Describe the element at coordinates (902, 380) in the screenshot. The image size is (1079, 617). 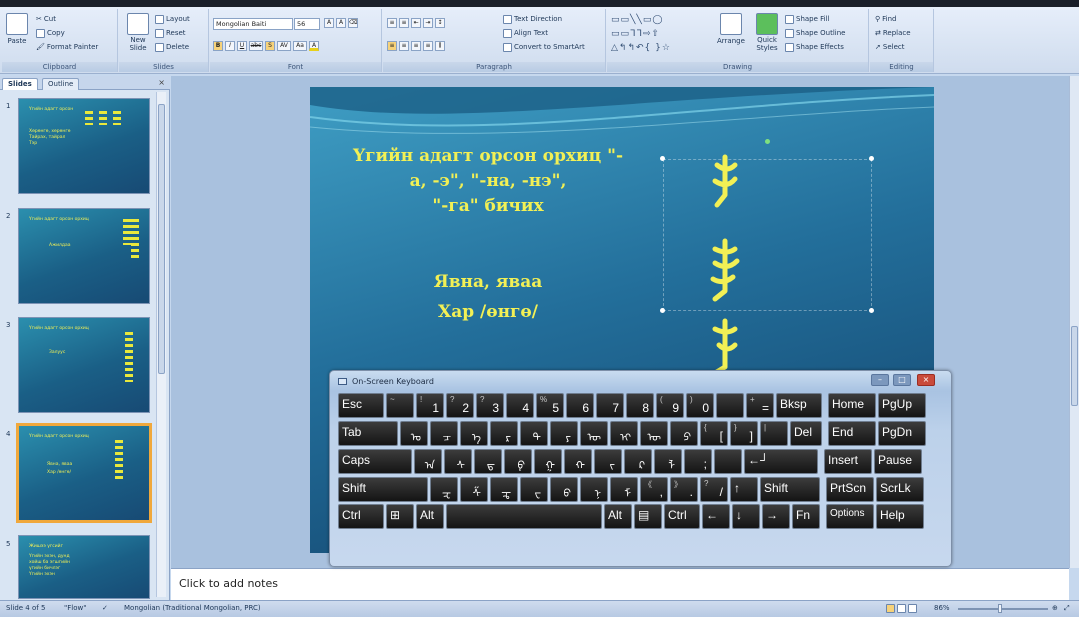
I see `maximize-button: □` at that location.